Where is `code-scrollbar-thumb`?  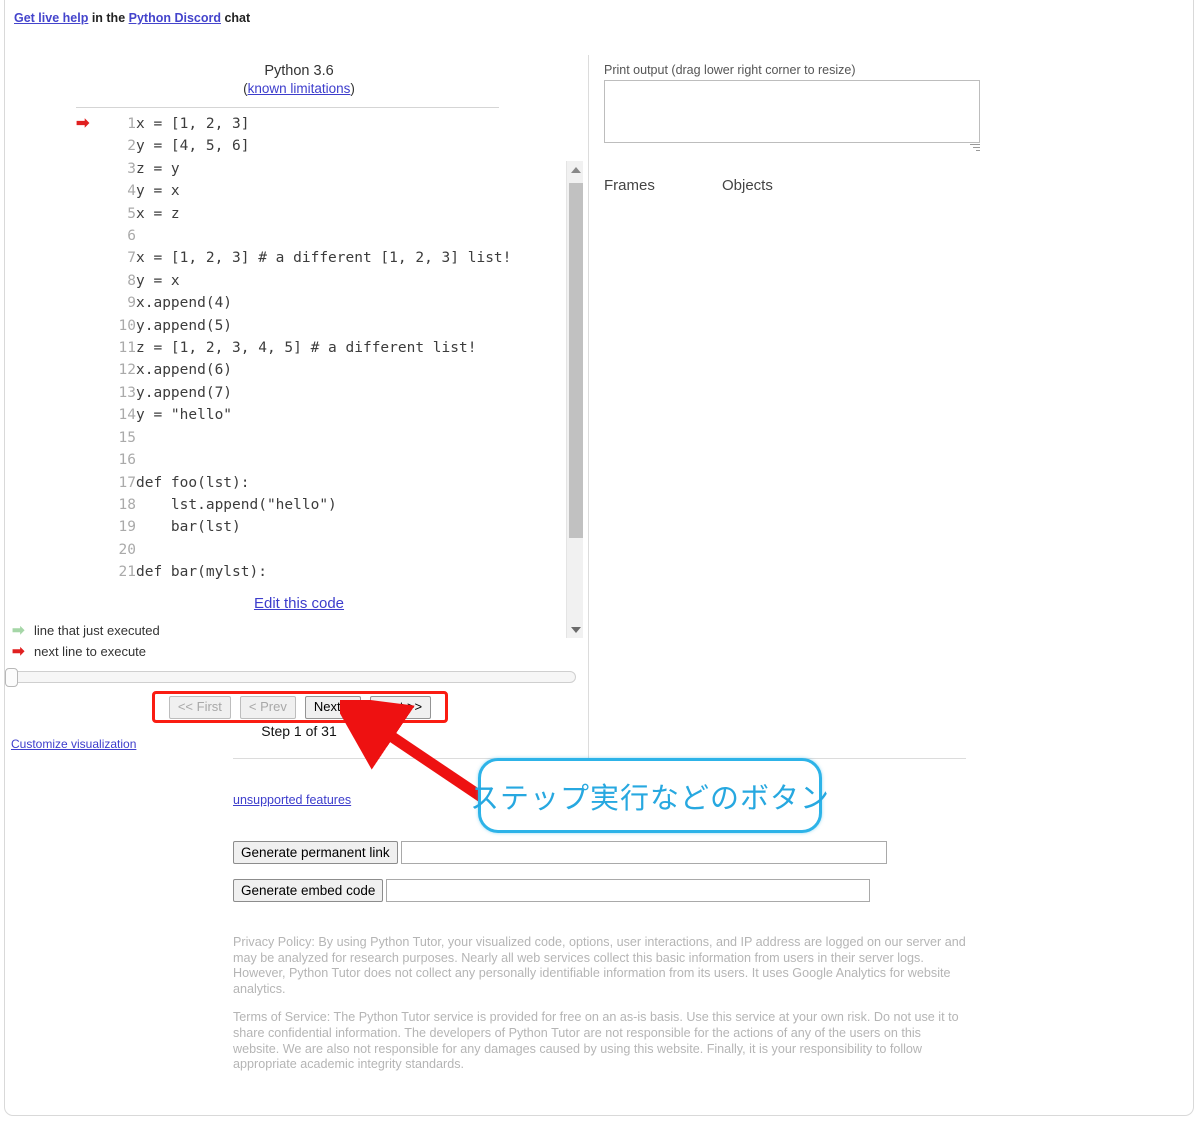
code-scrollbar-thumb is located at coordinates (576, 360).